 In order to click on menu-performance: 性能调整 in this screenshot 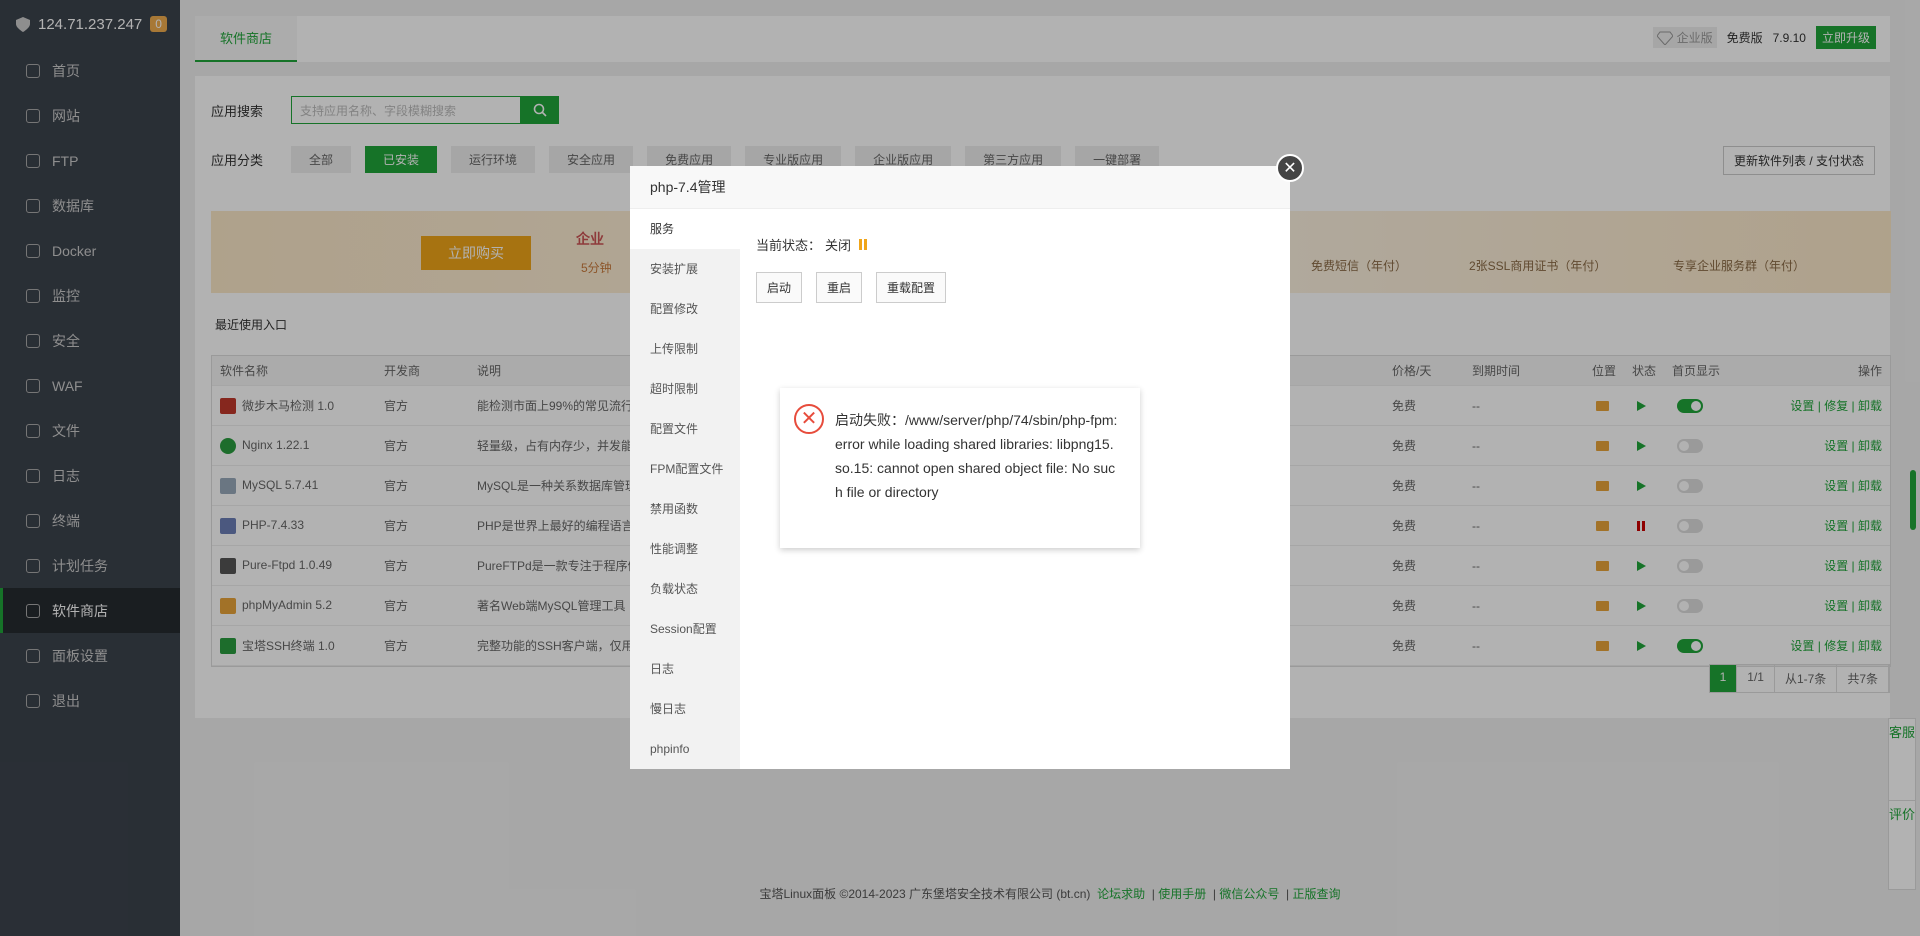, I will do `click(685, 549)`.